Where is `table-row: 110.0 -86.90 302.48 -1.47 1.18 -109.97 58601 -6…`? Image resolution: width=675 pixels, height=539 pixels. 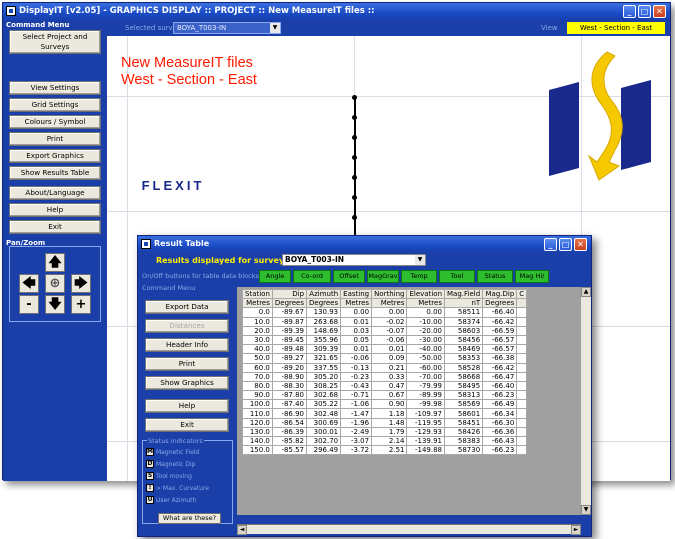 table-row: 110.0 -86.90 302.48 -1.47 1.18 -109.97 58601 -6… is located at coordinates (385, 413).